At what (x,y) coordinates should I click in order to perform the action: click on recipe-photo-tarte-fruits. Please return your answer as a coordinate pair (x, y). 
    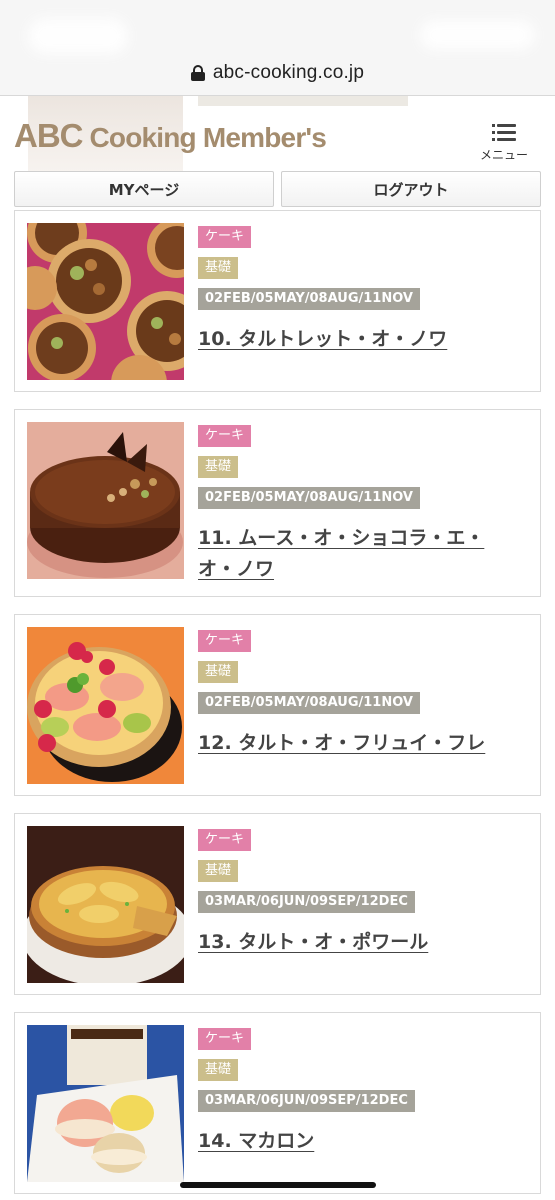
    Looking at the image, I should click on (105, 705).